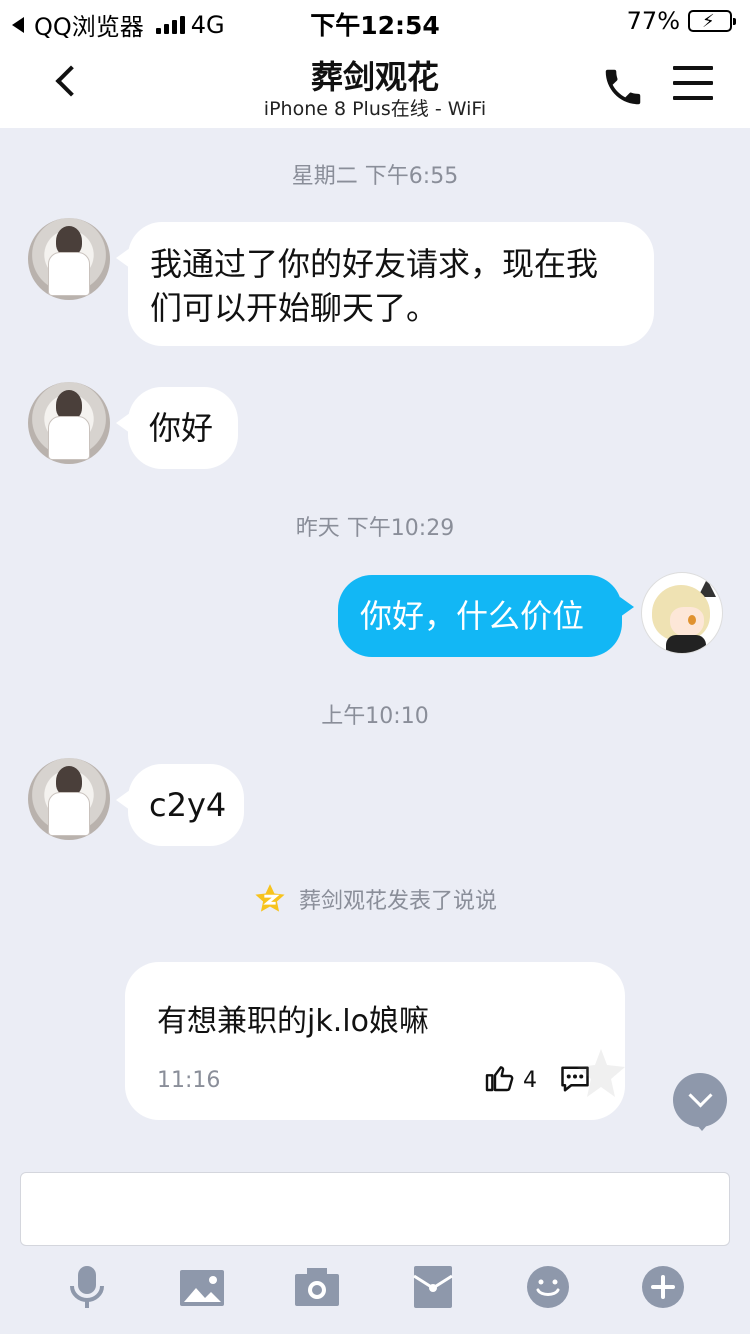 The image size is (750, 1334). What do you see at coordinates (623, 87) in the screenshot?
I see `phone-icon` at bounding box center [623, 87].